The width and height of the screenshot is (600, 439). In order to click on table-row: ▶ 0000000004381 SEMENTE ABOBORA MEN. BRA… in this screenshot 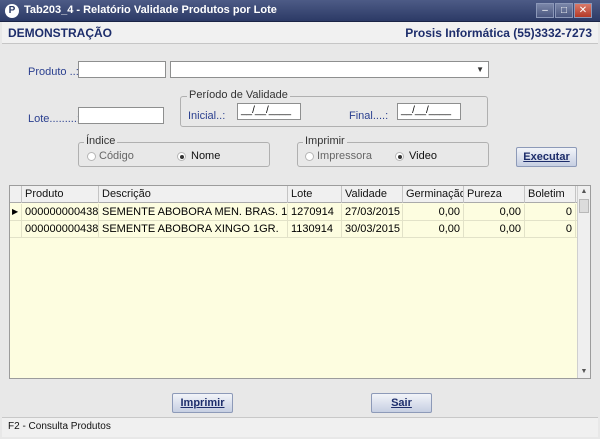, I will do `click(294, 212)`.